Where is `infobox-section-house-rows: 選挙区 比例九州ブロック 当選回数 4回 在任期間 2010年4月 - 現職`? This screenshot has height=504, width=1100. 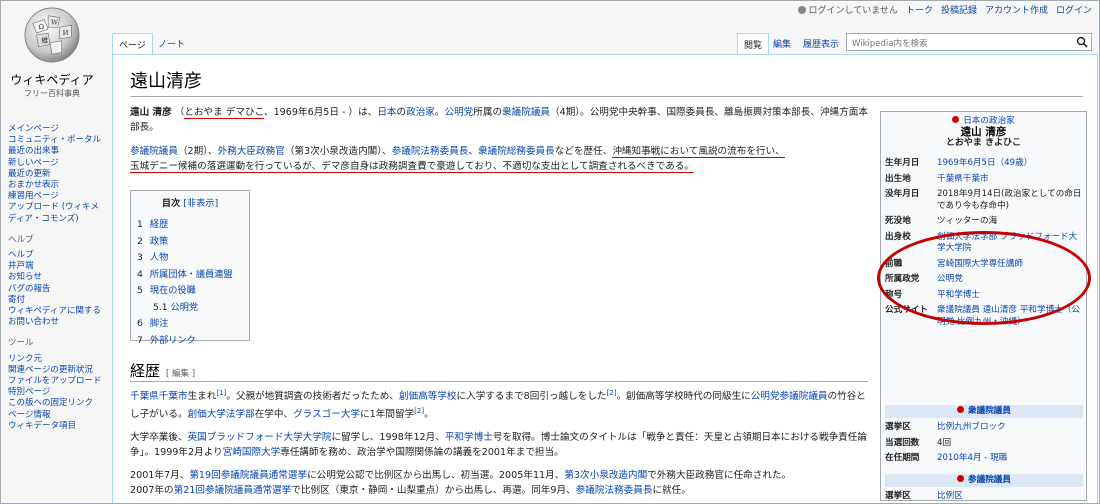
infobox-section-house-rows: 選挙区 比例九州ブロック 当選回数 4回 在任期間 2010年4月 - 現職 is located at coordinates (984, 445).